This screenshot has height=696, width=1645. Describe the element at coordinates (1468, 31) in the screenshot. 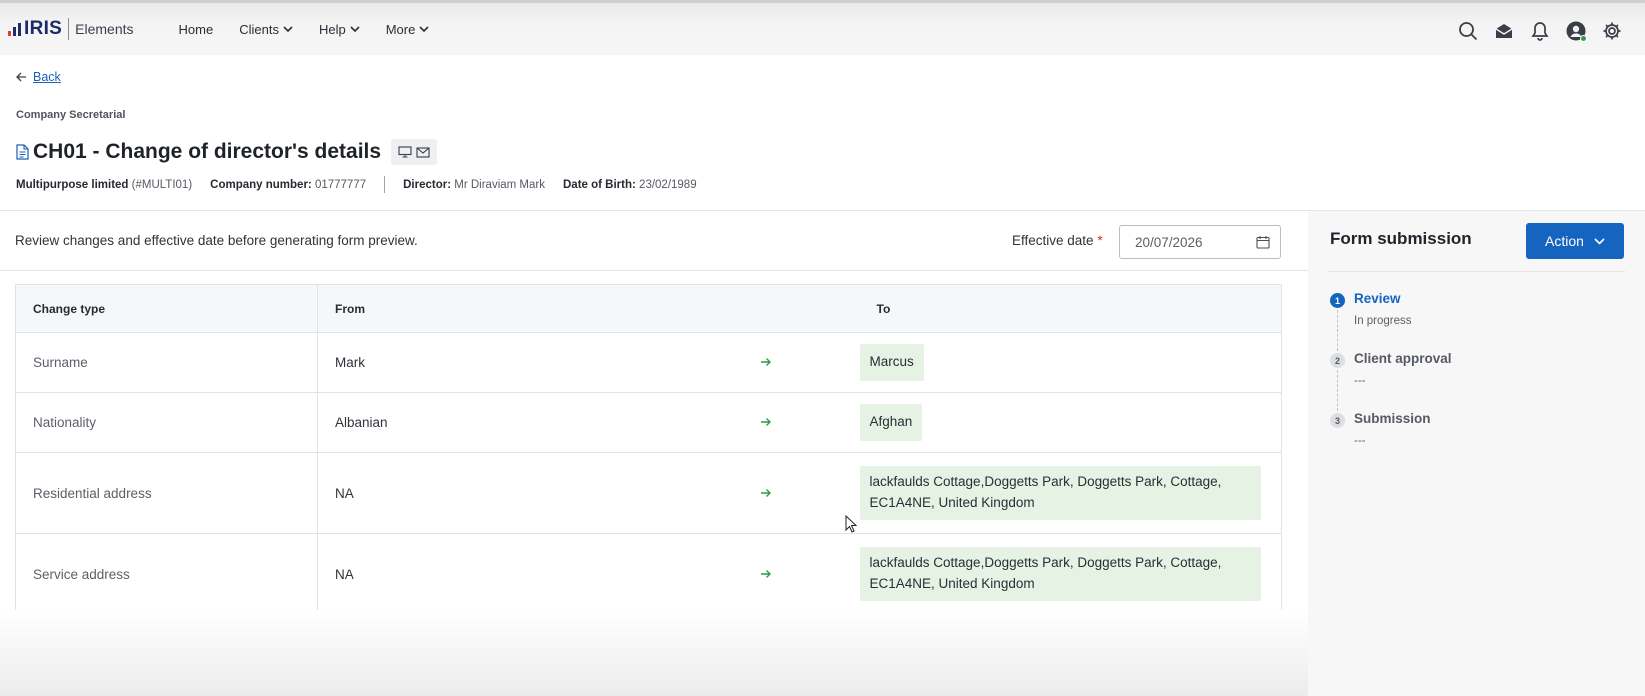

I see `search-icon` at that location.